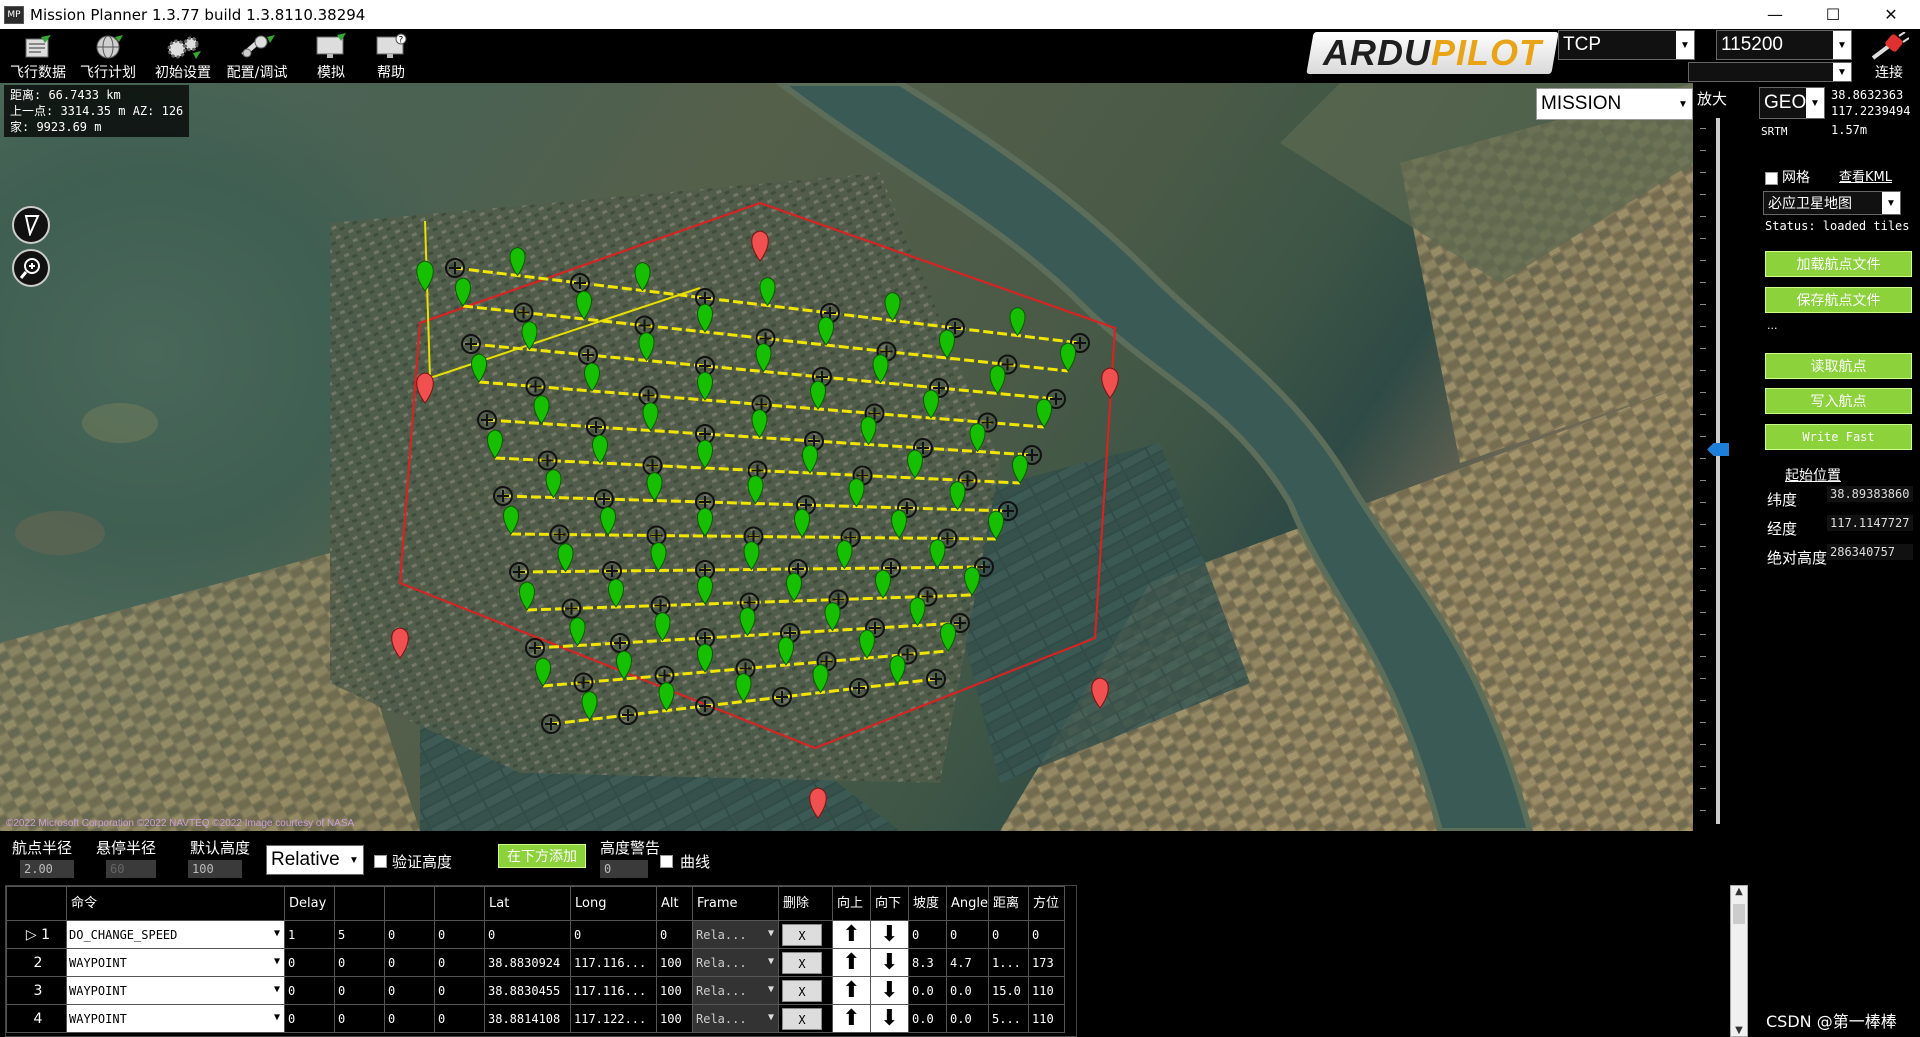  What do you see at coordinates (1832, 203) in the screenshot?
I see `map-type-select: 必应卫星地图 ▼` at bounding box center [1832, 203].